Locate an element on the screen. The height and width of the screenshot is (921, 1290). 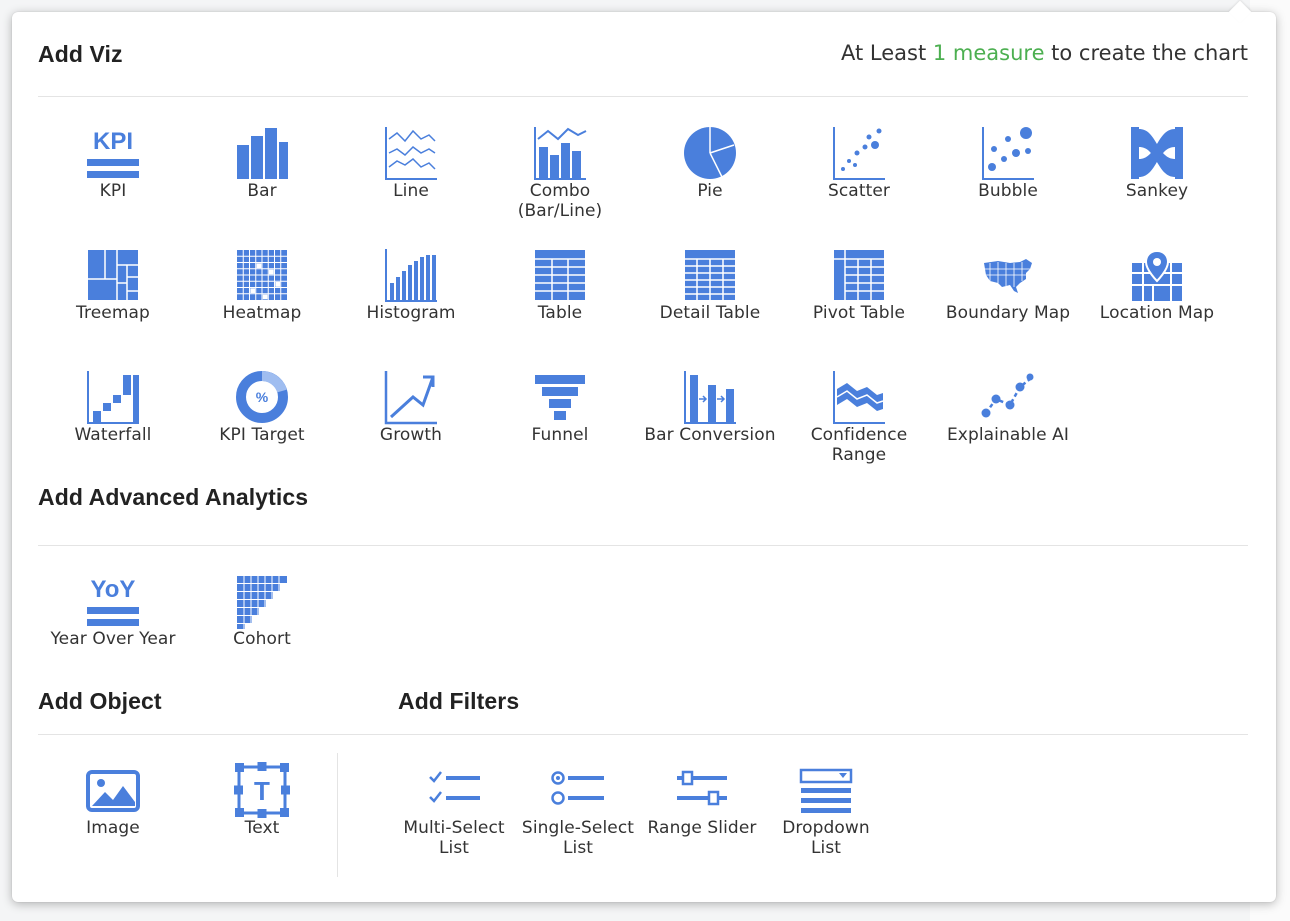
viz-pivot-table: Pivot Table is located at coordinates (859, 285).